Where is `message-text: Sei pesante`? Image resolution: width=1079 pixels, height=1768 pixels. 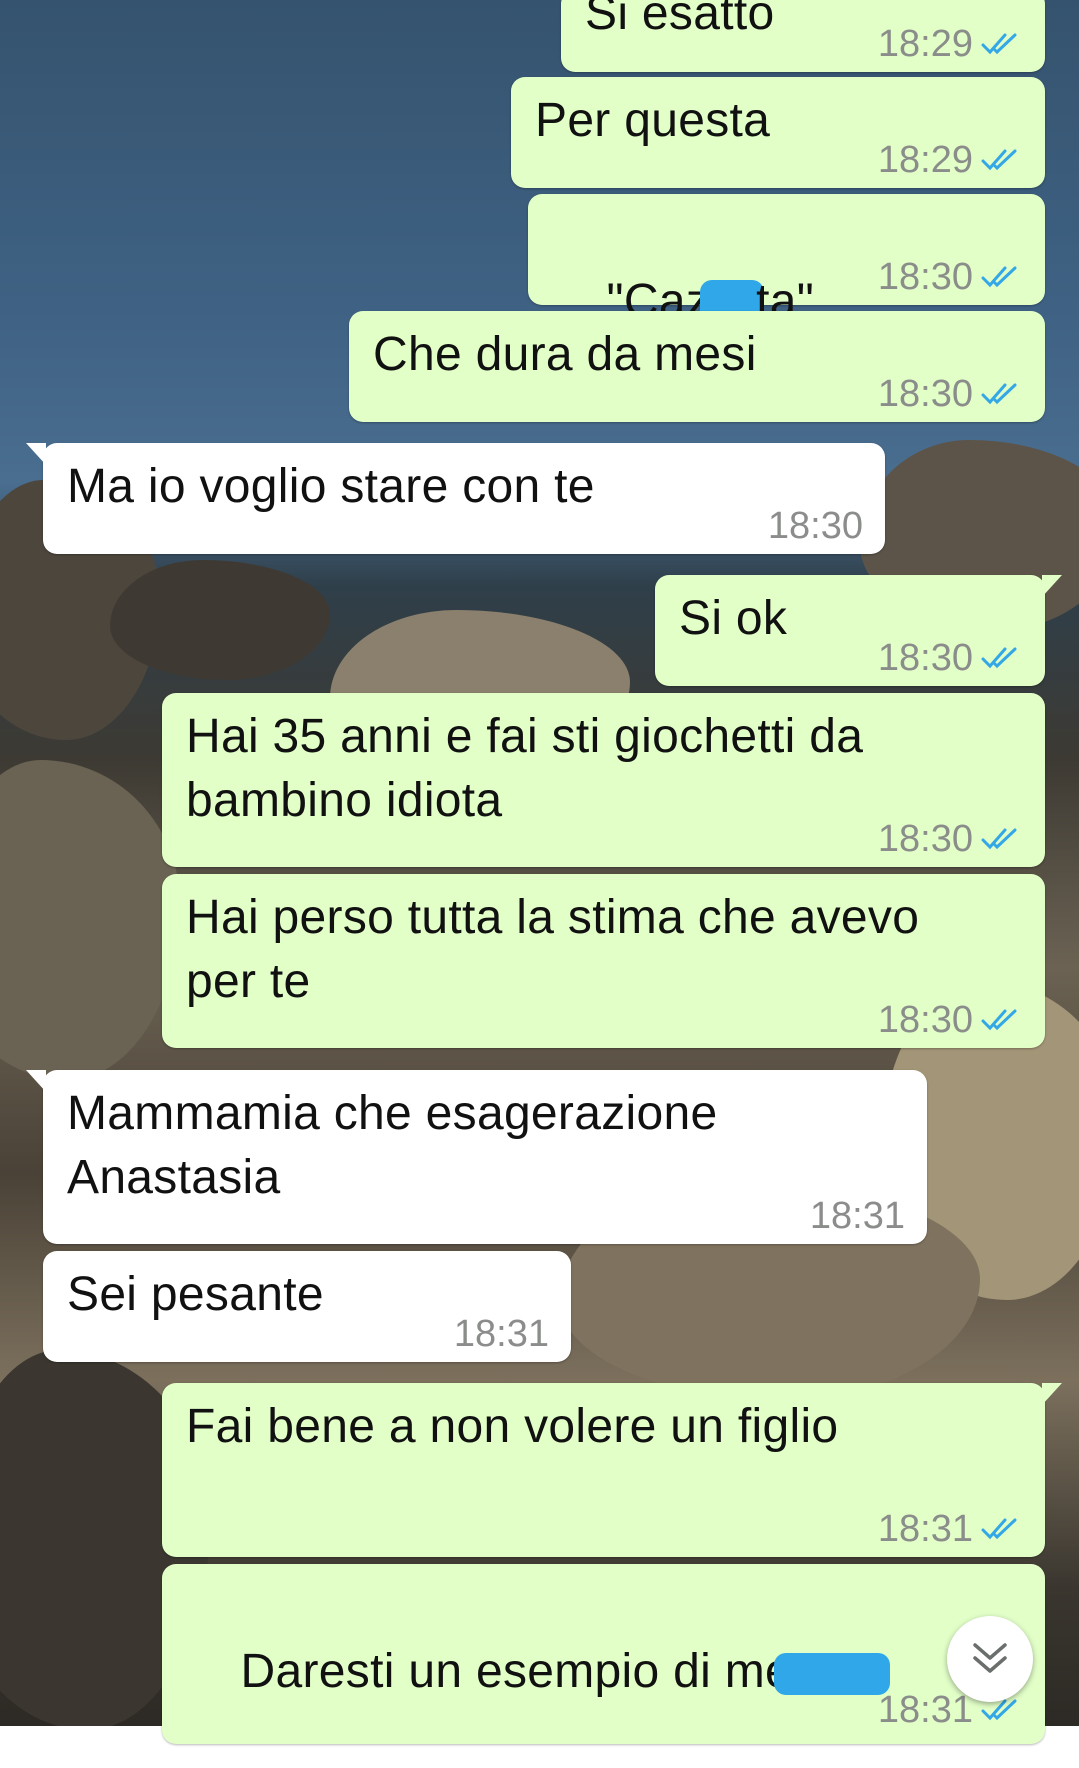 message-text: Sei pesante is located at coordinates (195, 1294).